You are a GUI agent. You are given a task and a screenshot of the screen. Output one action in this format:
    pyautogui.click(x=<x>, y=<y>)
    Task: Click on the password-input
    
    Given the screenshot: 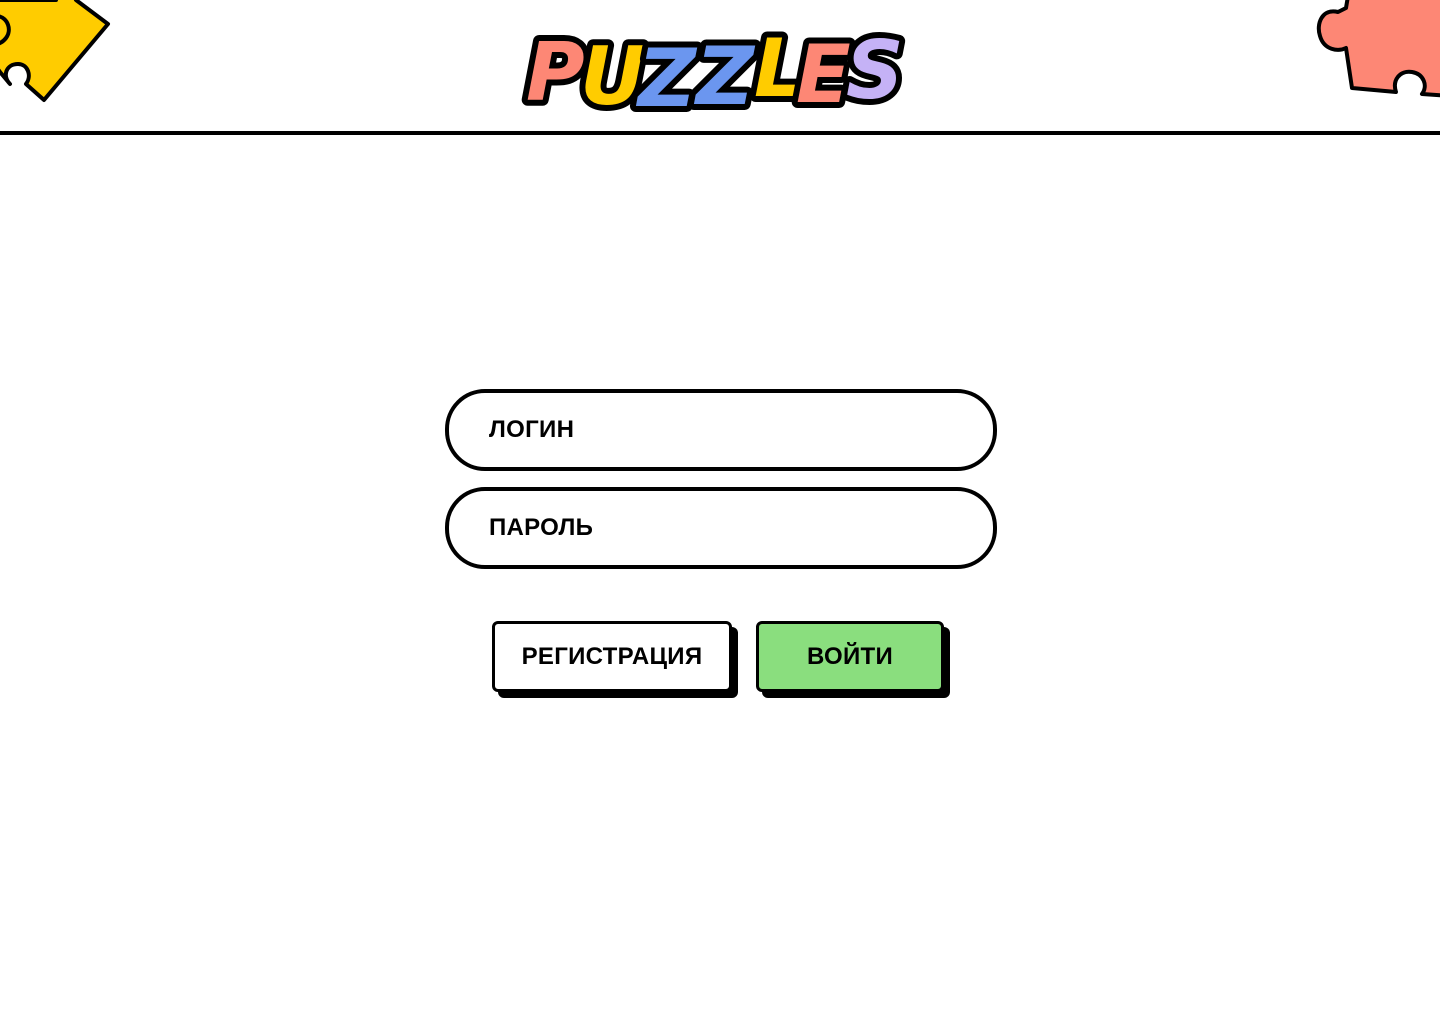 What is the action you would take?
    pyautogui.click(x=729, y=528)
    